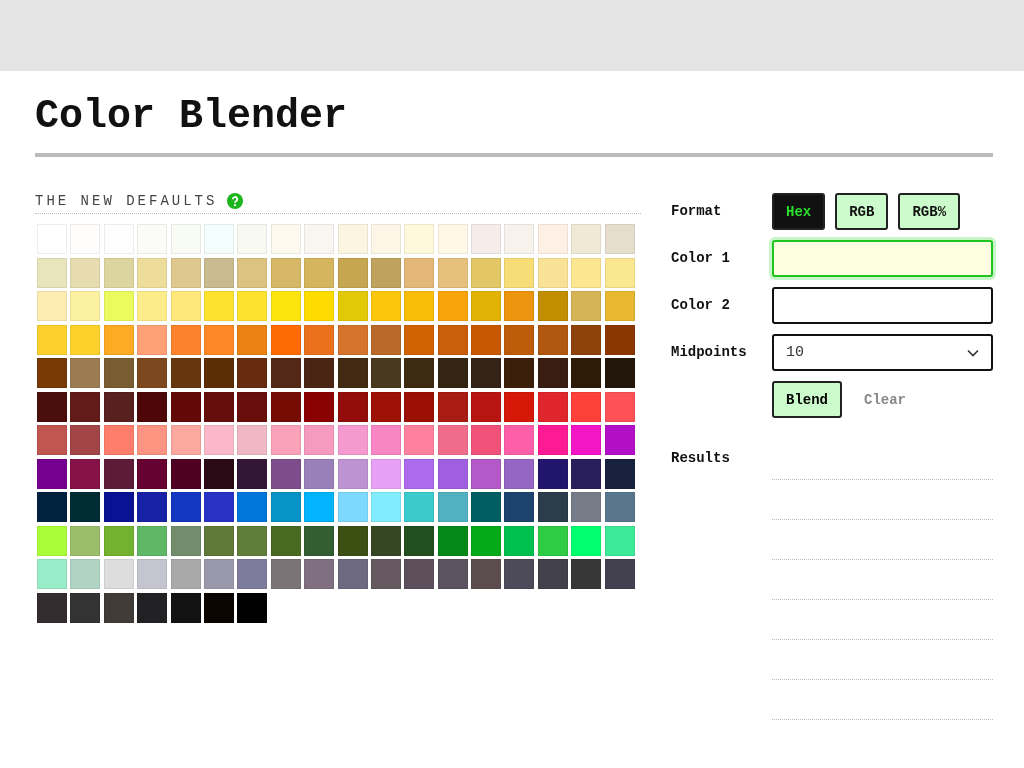 Image resolution: width=1024 pixels, height=768 pixels. Describe the element at coordinates (807, 399) in the screenshot. I see `blend-button: Blend` at that location.